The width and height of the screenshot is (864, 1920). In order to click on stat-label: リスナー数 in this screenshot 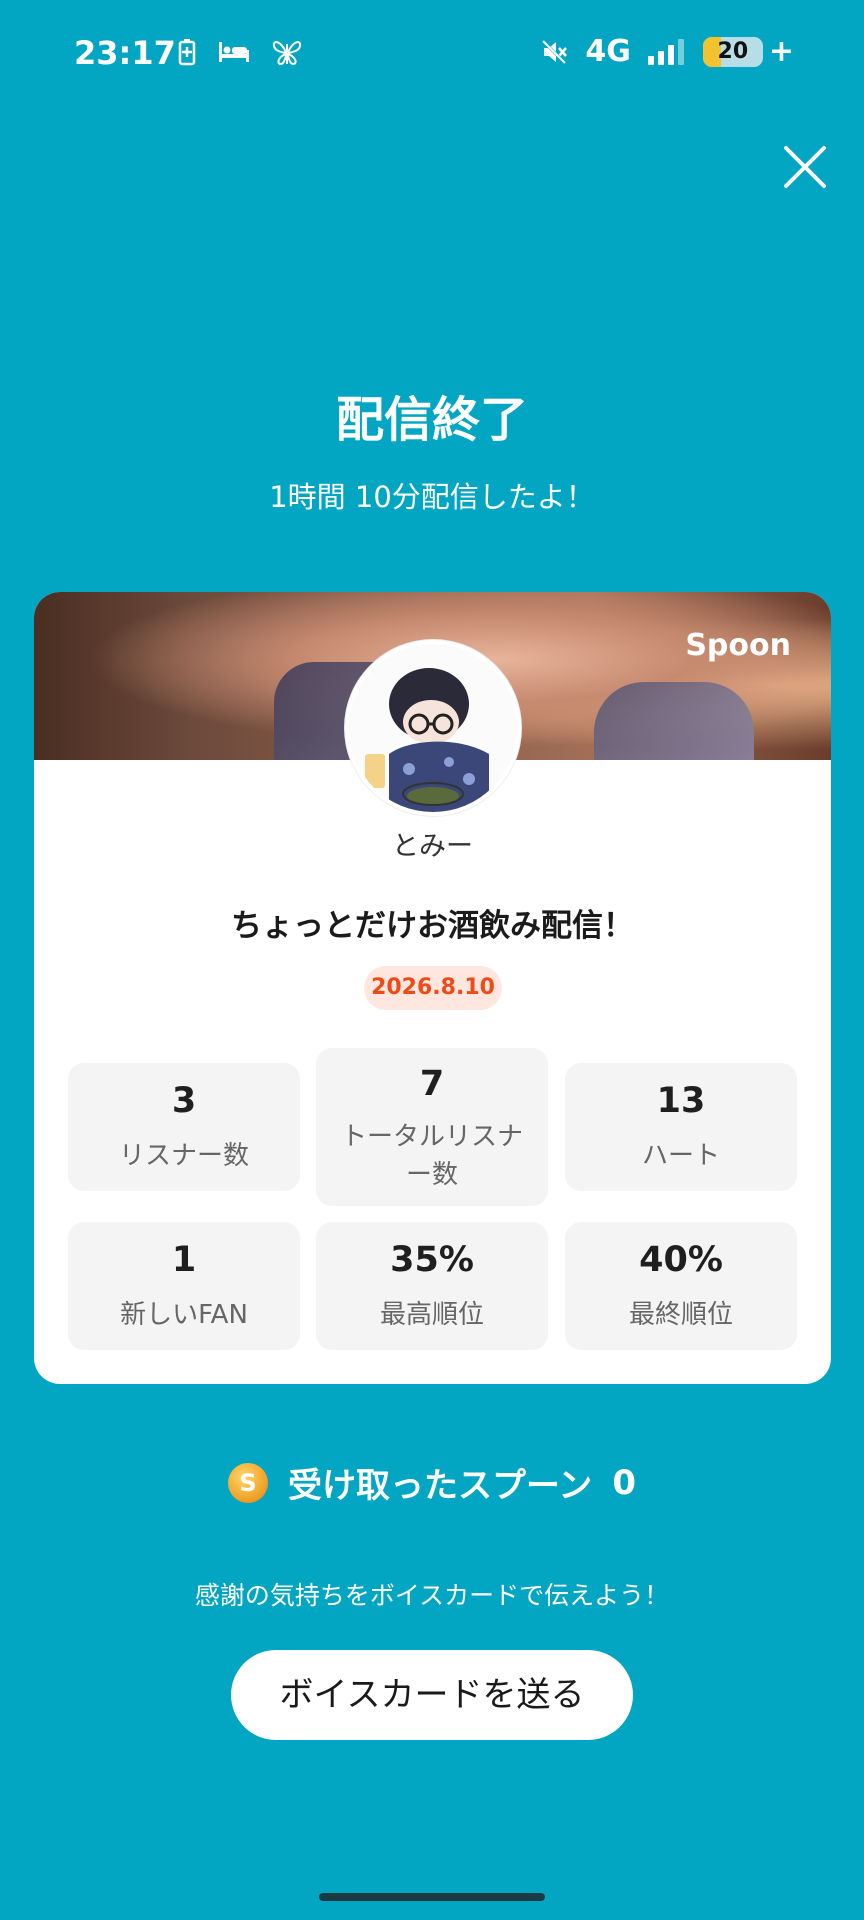, I will do `click(183, 1156)`.